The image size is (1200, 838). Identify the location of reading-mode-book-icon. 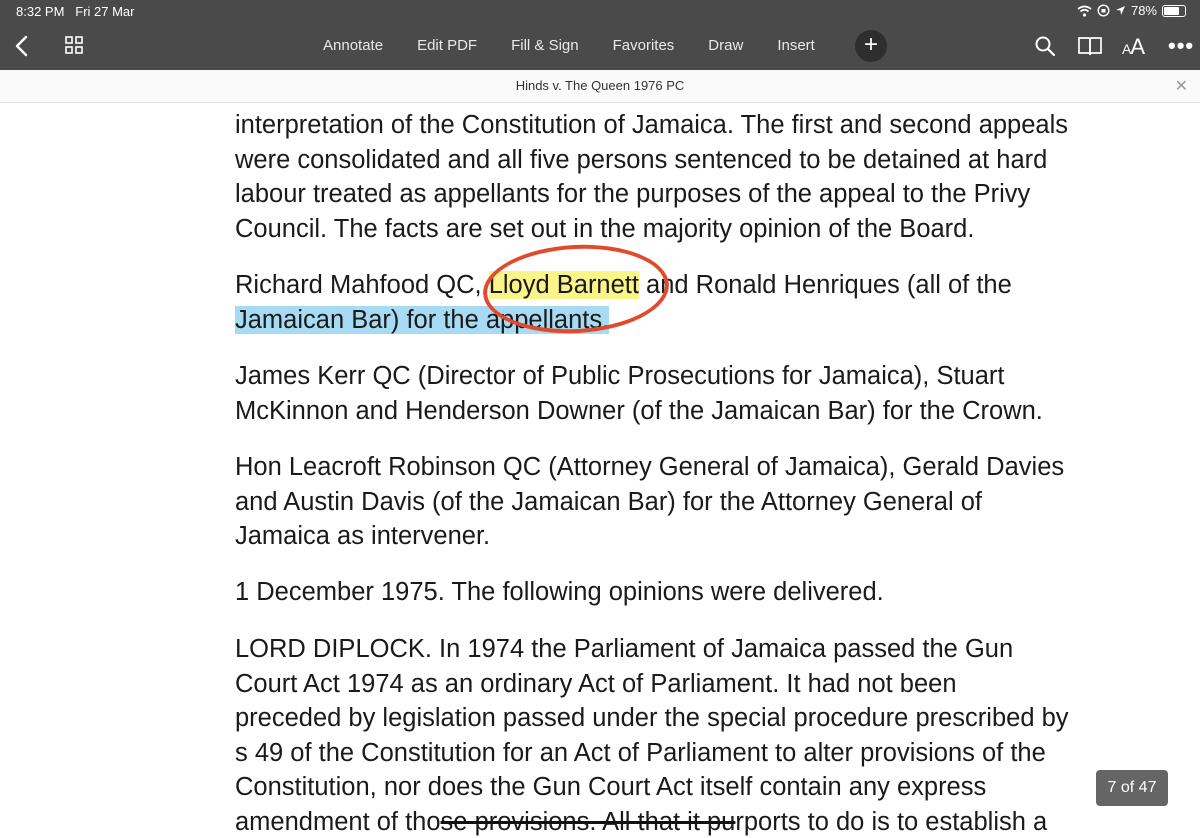
(1090, 46).